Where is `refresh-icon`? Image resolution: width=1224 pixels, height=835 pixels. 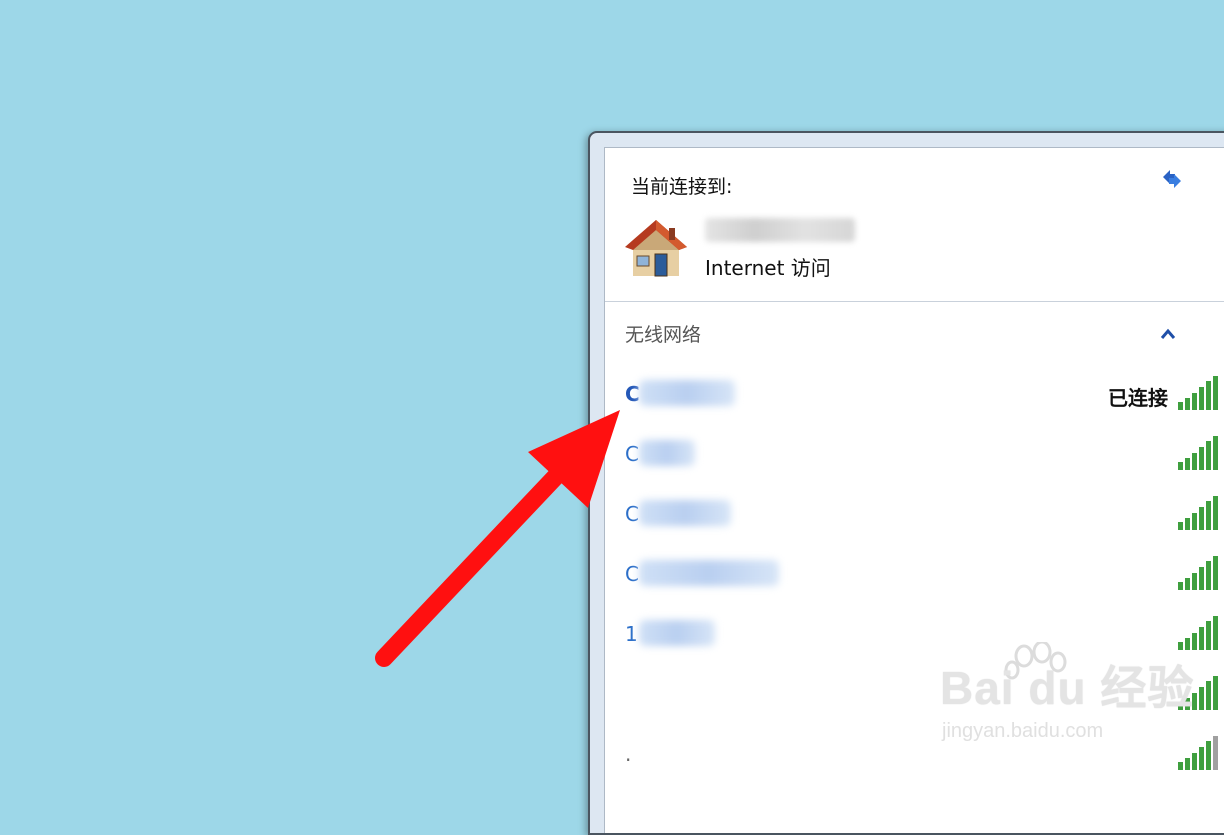 refresh-icon is located at coordinates (1172, 179).